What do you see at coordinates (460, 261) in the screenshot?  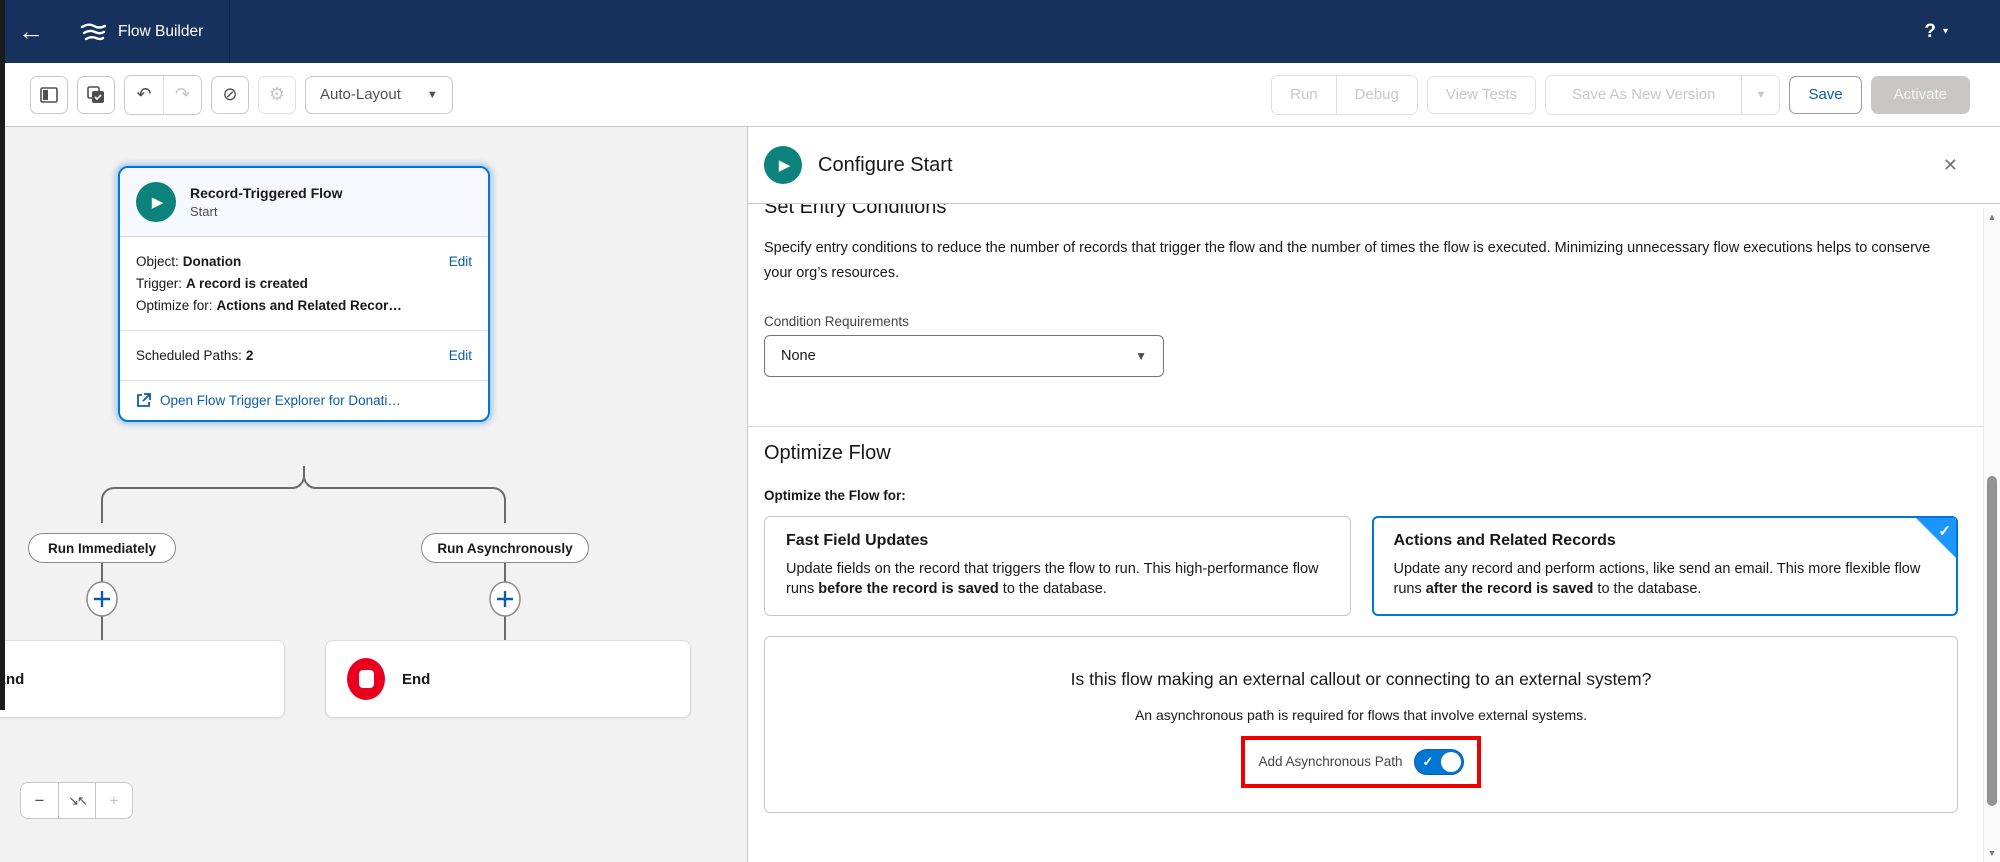 I see `edit-trigger-link: Edit` at bounding box center [460, 261].